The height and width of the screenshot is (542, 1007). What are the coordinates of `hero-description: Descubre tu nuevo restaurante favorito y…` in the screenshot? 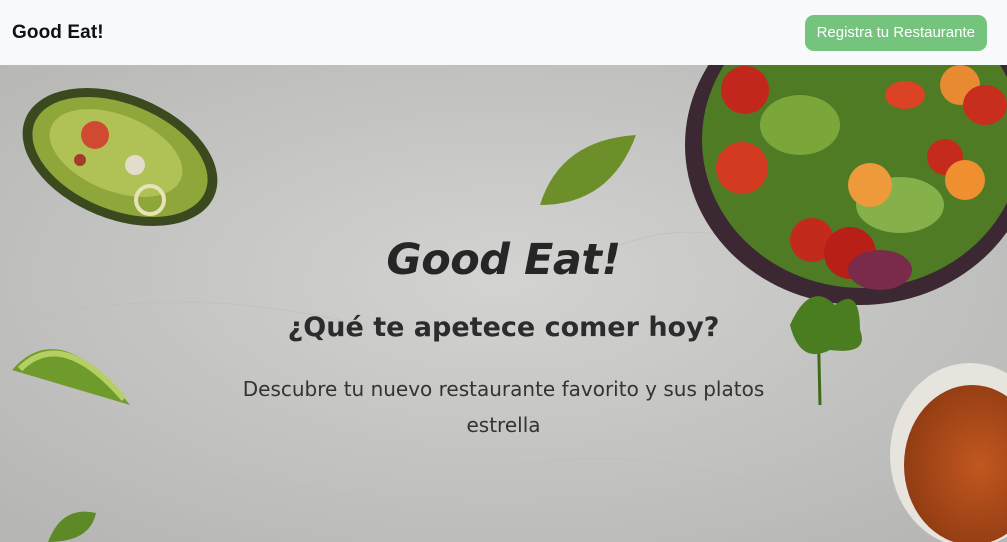 It's located at (503, 407).